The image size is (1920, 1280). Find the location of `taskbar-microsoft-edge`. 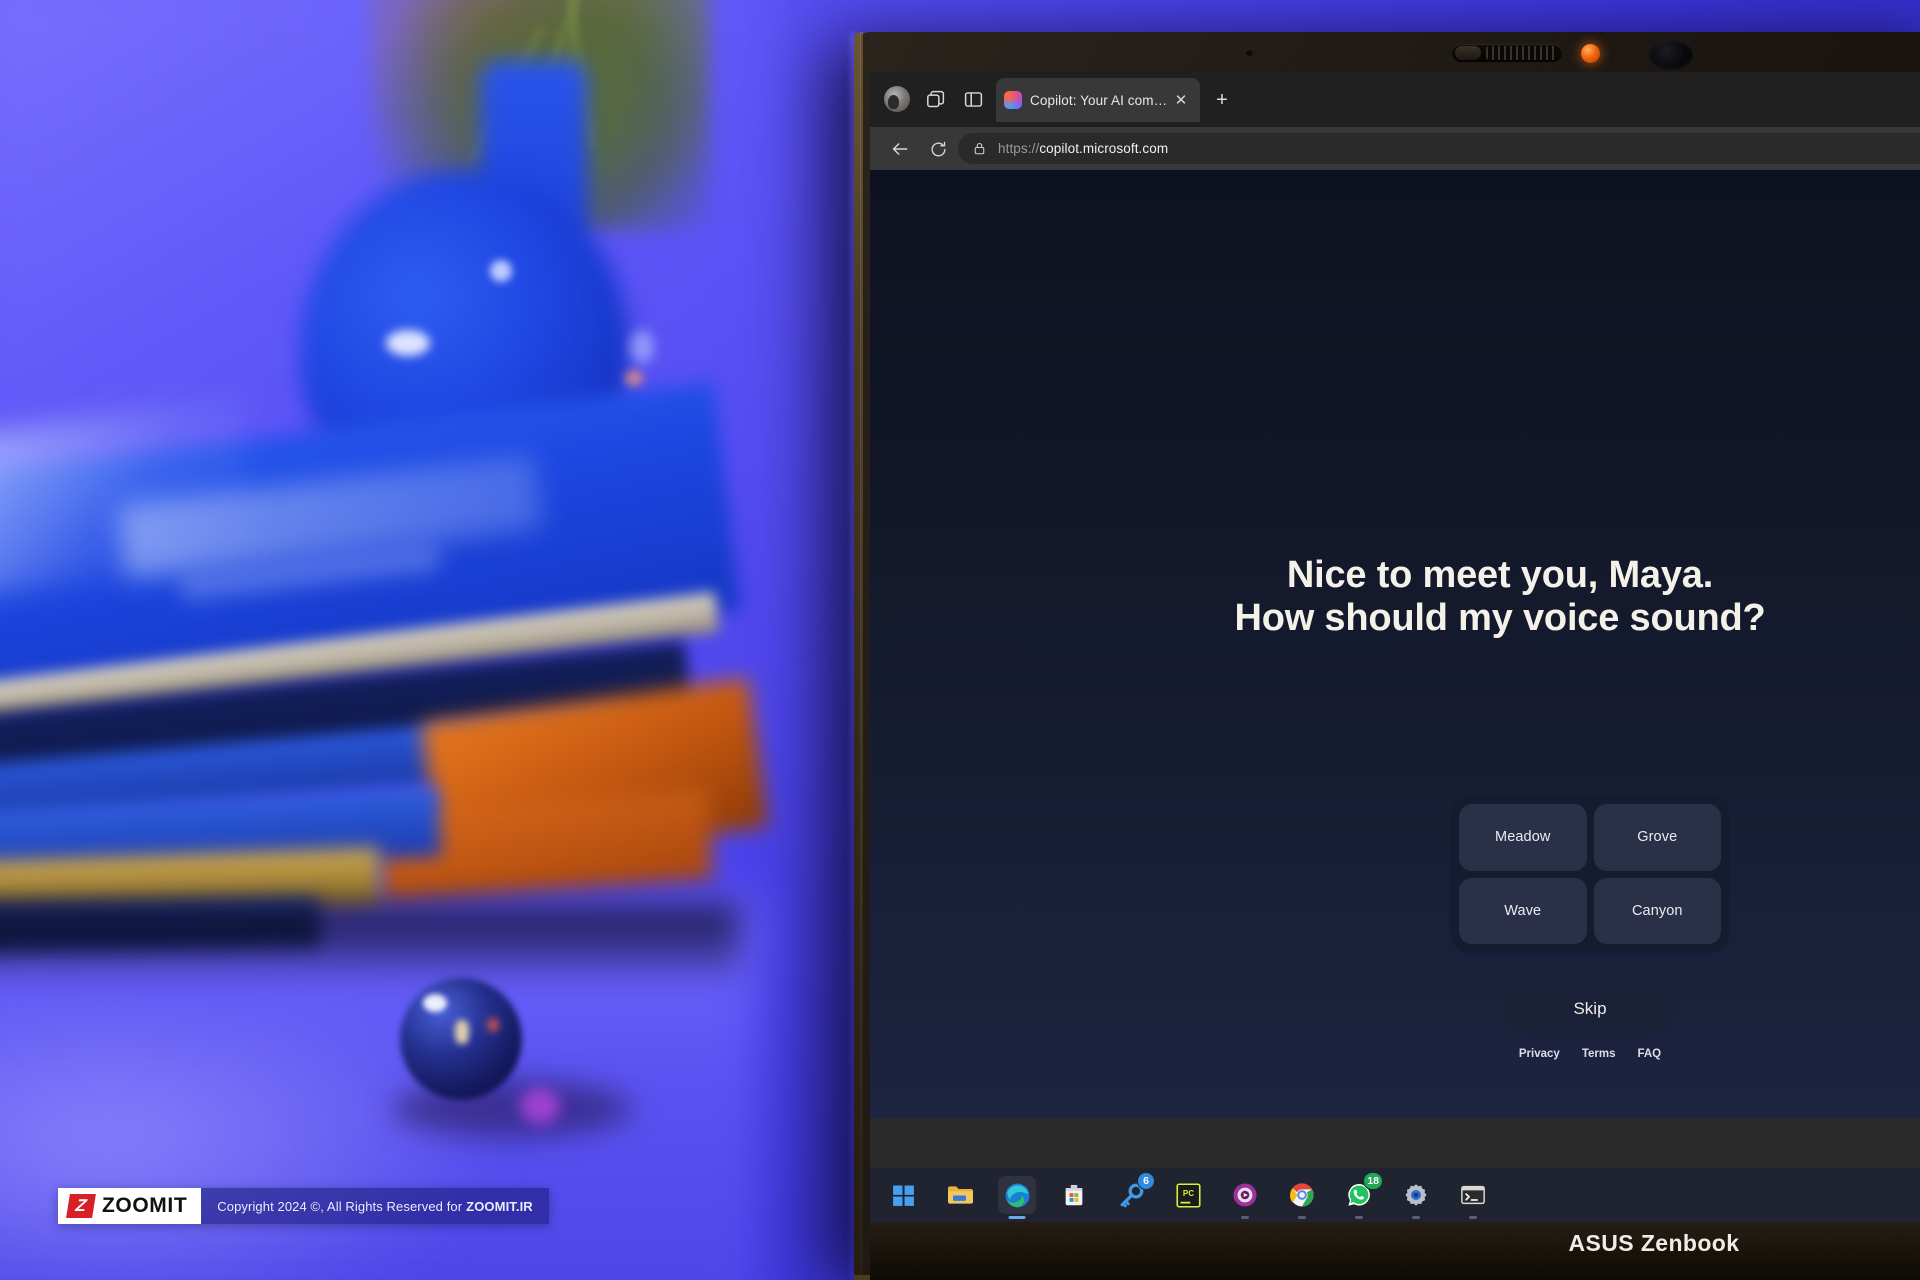

taskbar-microsoft-edge is located at coordinates (1017, 1197).